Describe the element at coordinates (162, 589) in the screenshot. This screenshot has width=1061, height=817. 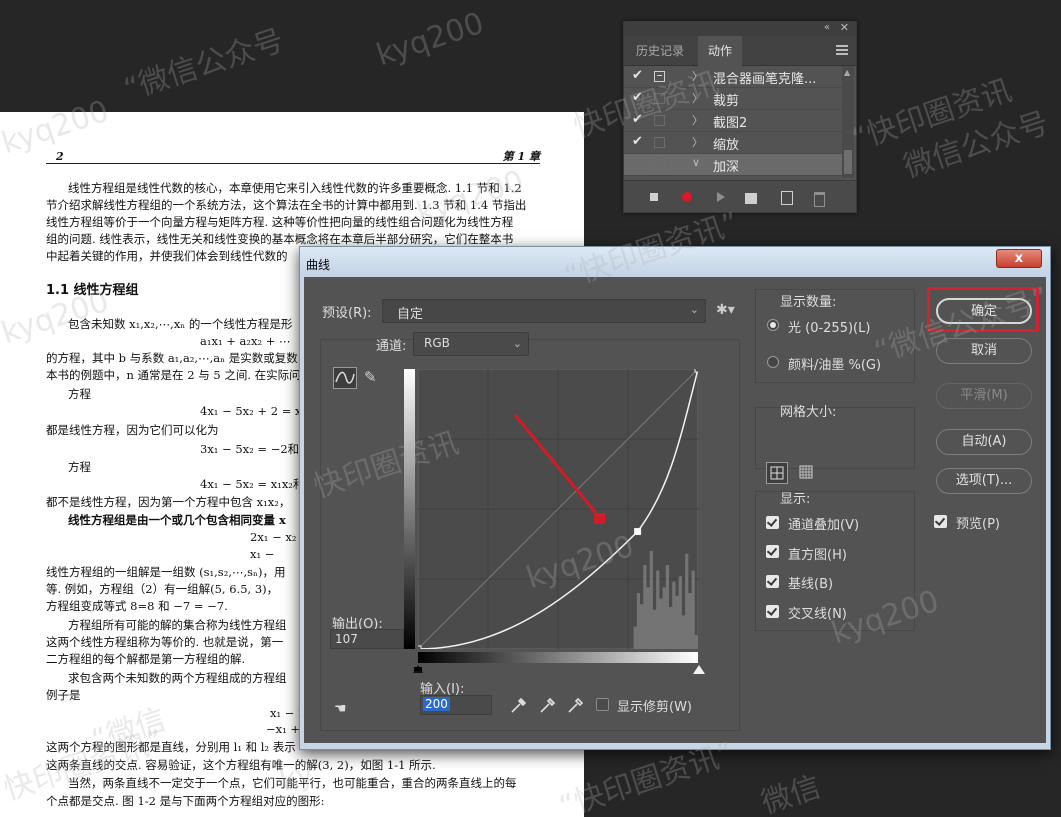
I see `doc-line: 等. 例如，方程组（2）有一组解(5, 6.5, 3)，` at that location.